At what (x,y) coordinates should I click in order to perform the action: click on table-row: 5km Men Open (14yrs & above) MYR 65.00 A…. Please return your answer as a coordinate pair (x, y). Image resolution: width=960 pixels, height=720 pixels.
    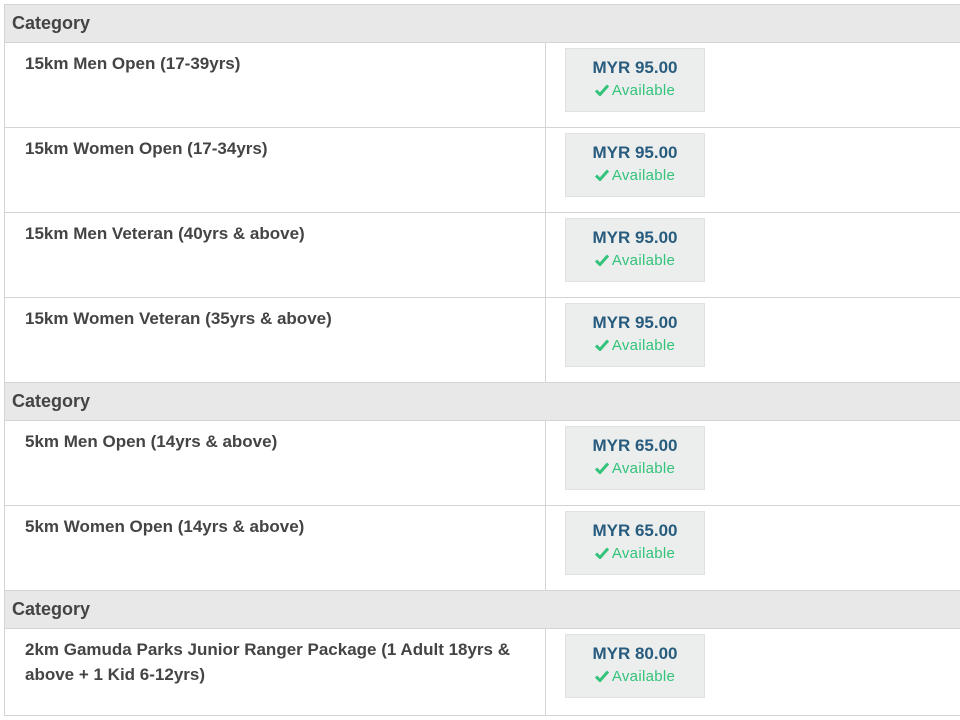
    Looking at the image, I should click on (482, 463).